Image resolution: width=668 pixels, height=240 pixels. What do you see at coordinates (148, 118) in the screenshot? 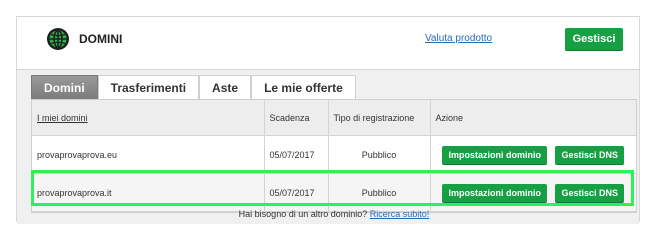
I see `column-header-domains: I miei domini` at bounding box center [148, 118].